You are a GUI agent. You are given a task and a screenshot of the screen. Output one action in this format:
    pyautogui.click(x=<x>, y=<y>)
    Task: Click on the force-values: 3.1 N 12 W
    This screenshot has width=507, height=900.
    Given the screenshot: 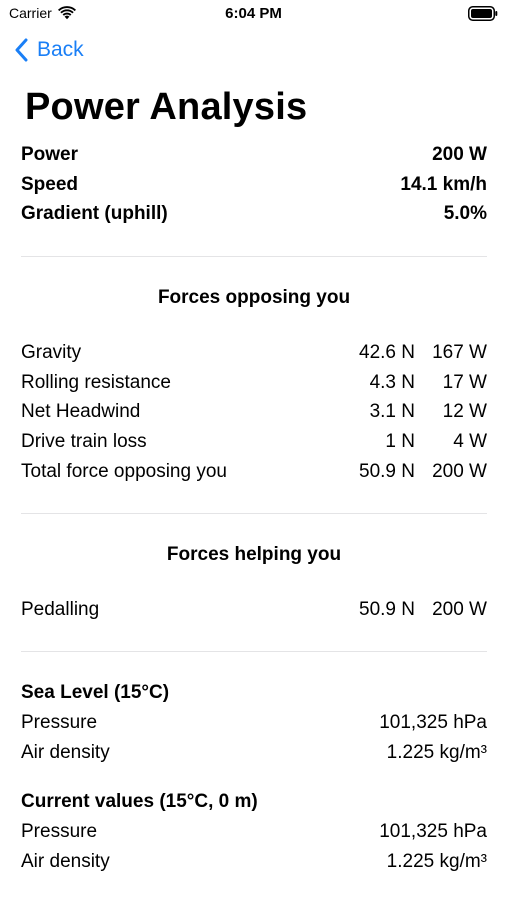 What is the action you would take?
    pyautogui.click(x=411, y=412)
    